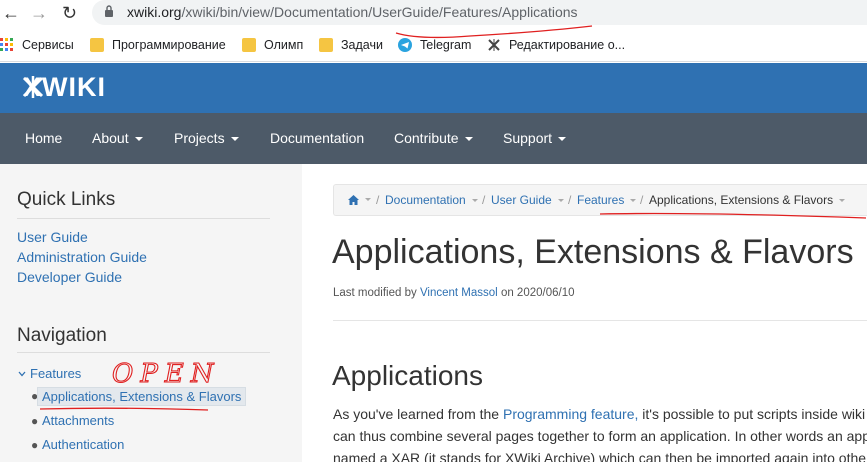 This screenshot has width=867, height=462. I want to click on section-title: Applications, so click(407, 375).